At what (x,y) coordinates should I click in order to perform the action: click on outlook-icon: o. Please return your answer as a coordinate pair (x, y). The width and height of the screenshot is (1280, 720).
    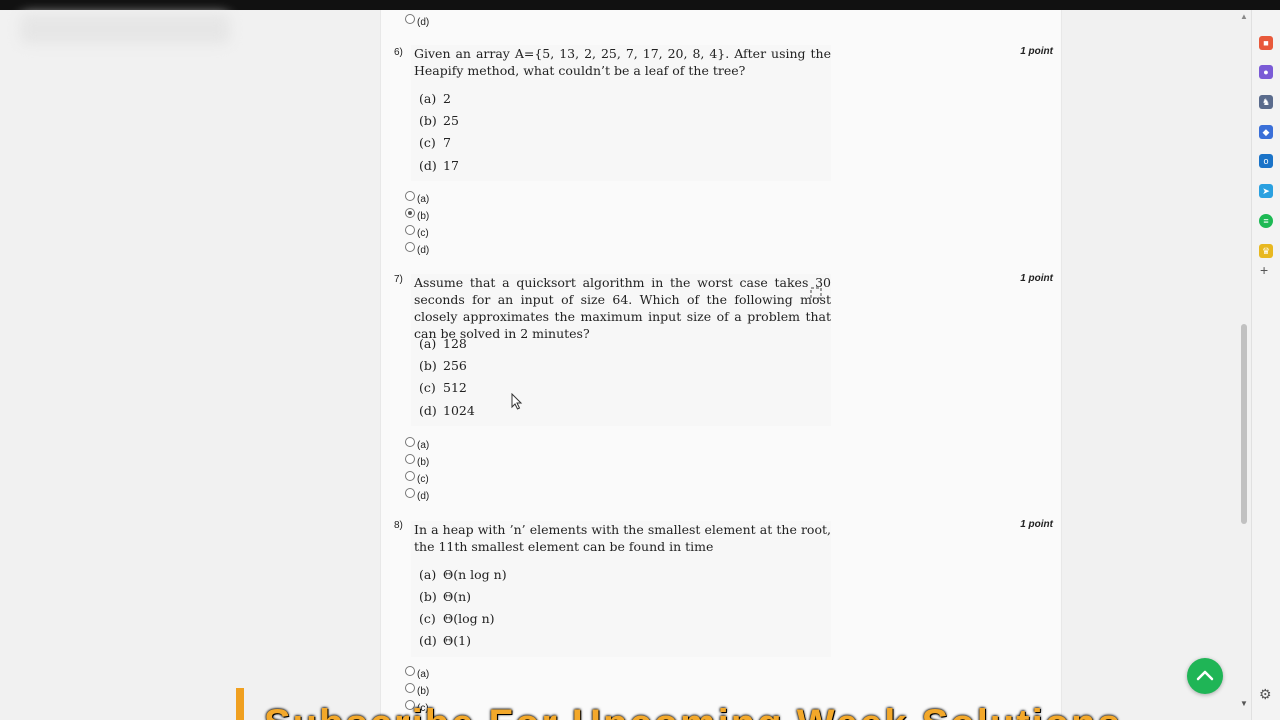
    Looking at the image, I should click on (1266, 161).